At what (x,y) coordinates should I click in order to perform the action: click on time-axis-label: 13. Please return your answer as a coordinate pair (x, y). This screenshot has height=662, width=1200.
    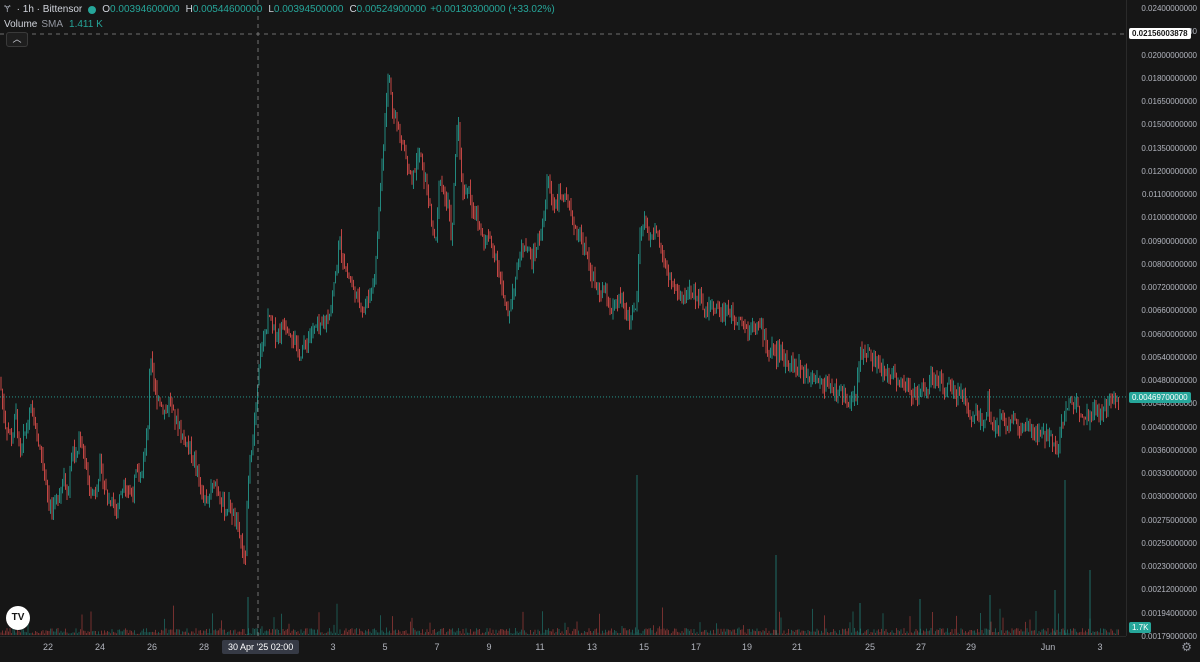
    Looking at the image, I should click on (592, 647).